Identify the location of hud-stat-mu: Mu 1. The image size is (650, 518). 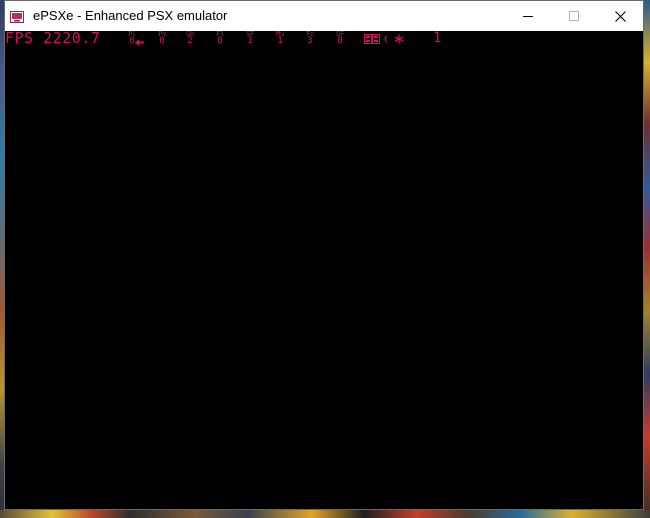
(280, 38).